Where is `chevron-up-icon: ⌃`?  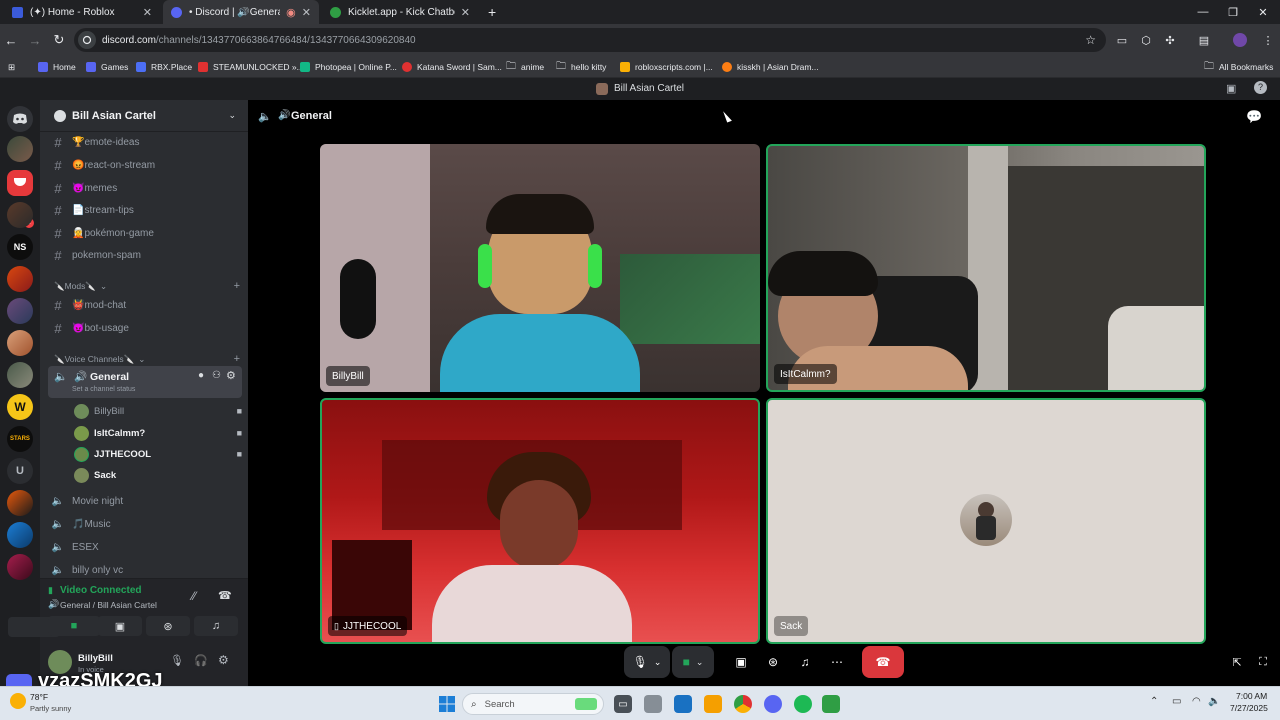 chevron-up-icon: ⌃ is located at coordinates (1154, 701).